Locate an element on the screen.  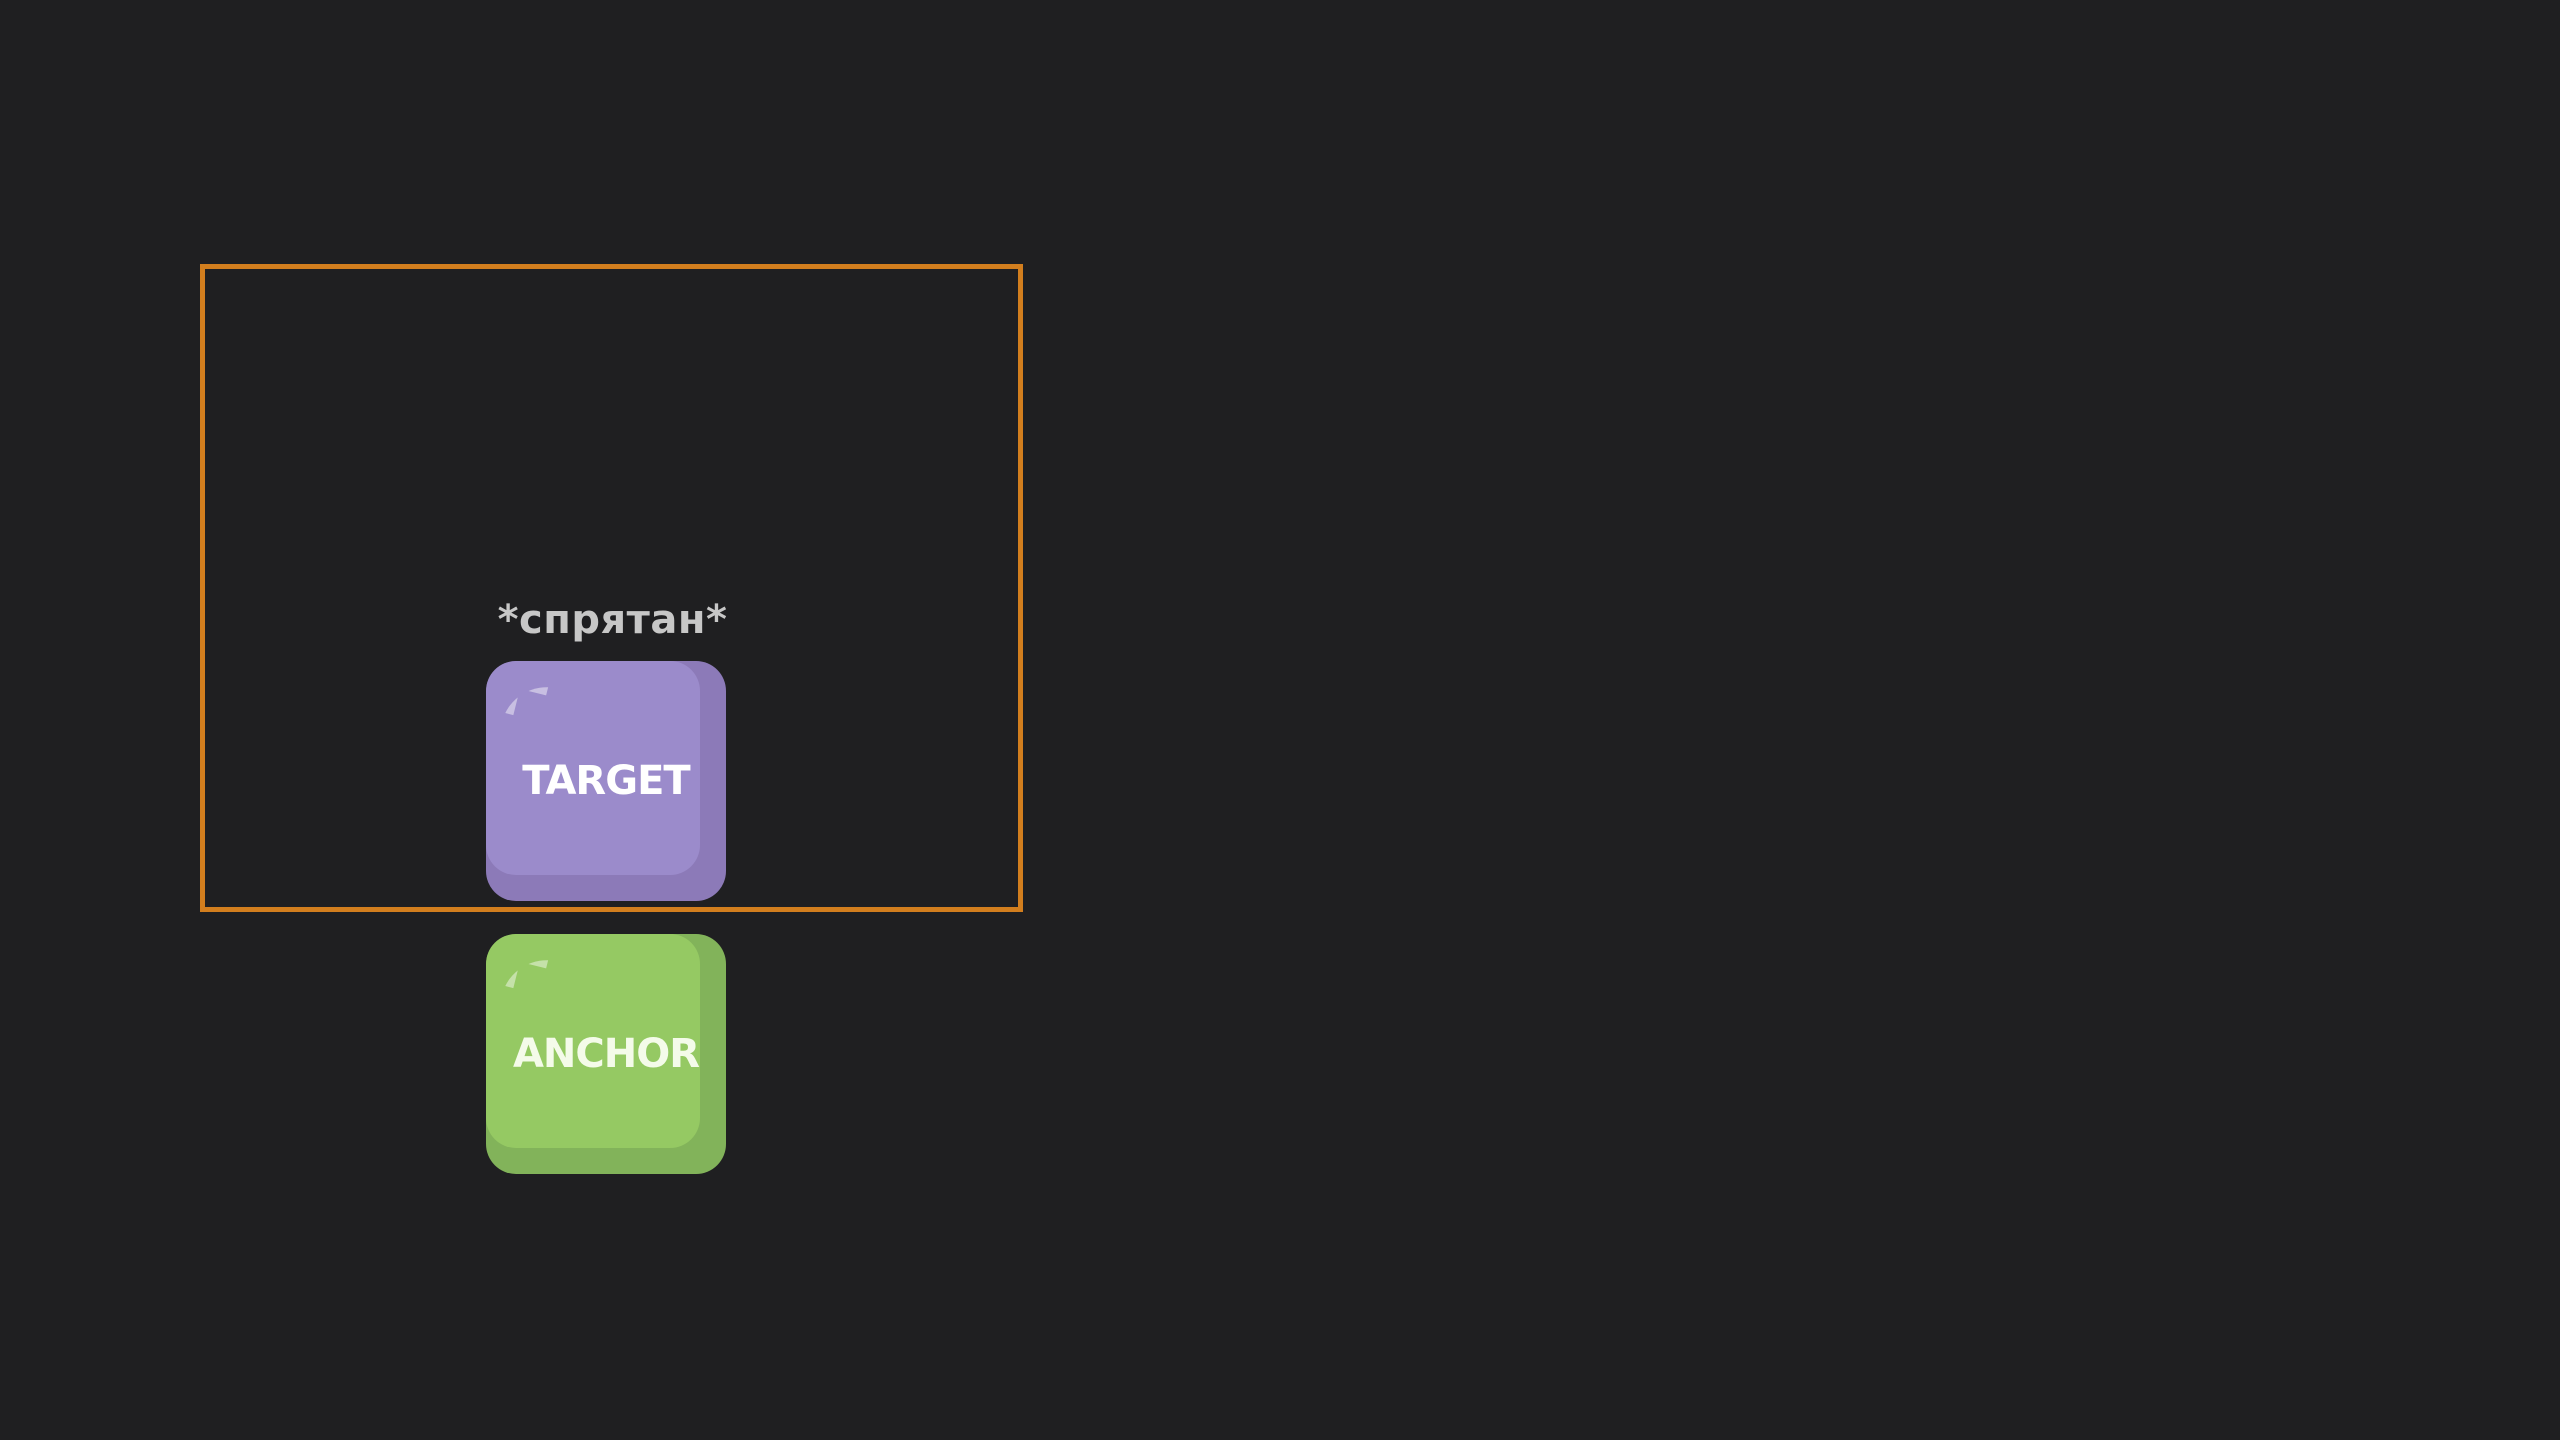
anchor-label: ANCHOR is located at coordinates (606, 1054).